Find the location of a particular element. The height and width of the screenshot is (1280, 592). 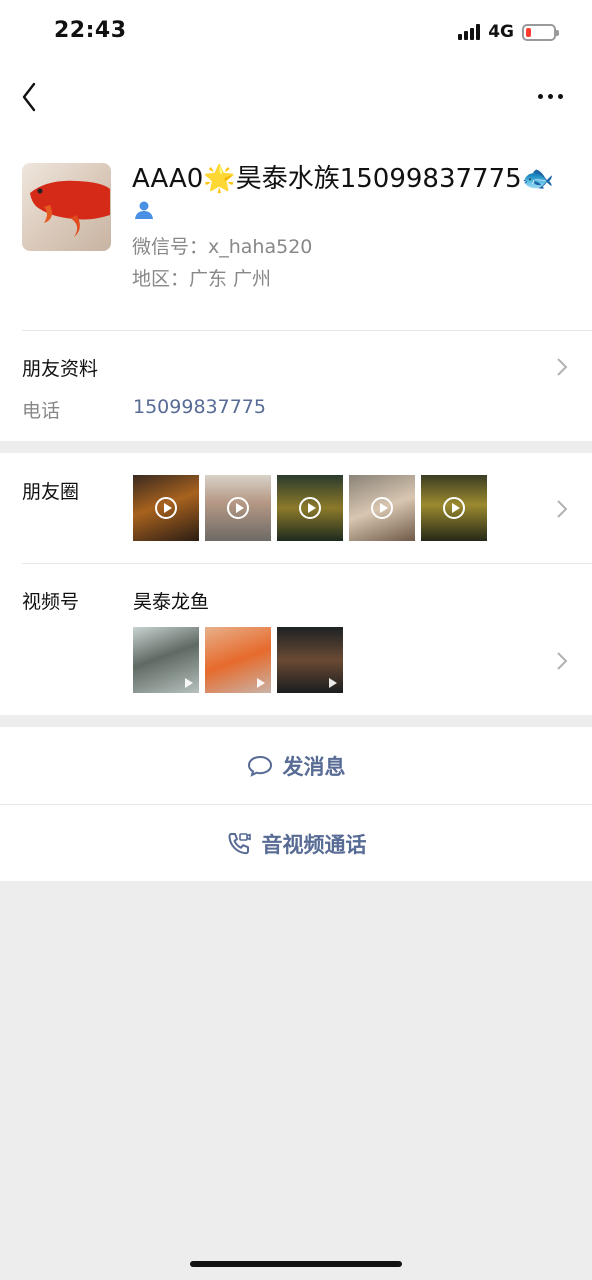

actions-section: 发消息 音视频通话 is located at coordinates (296, 804).